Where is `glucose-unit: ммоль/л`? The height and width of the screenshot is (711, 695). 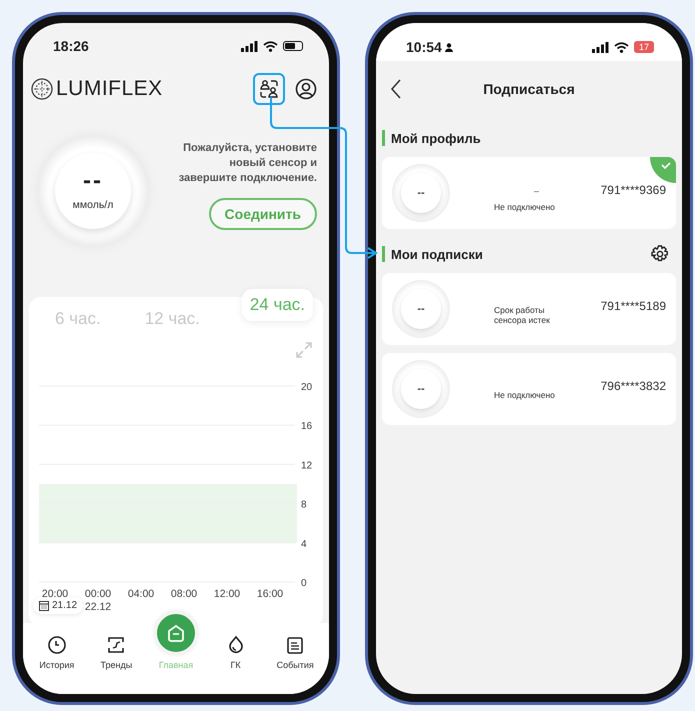
glucose-unit: ммоль/л is located at coordinates (93, 205).